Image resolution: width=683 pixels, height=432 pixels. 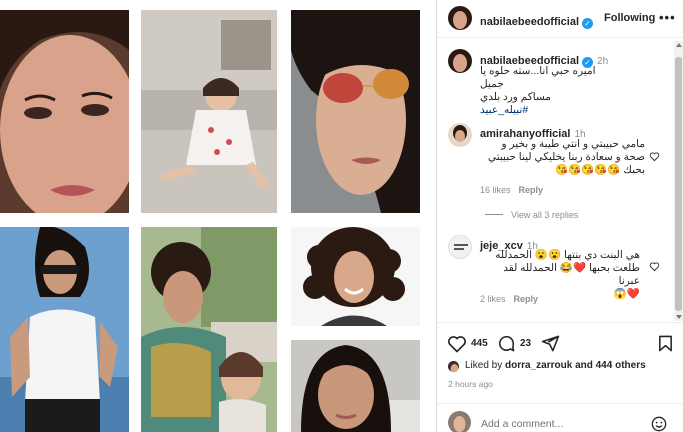 What do you see at coordinates (550, 110) in the screenshot?
I see `caption-hashtag: #نبيله_عبيد` at bounding box center [550, 110].